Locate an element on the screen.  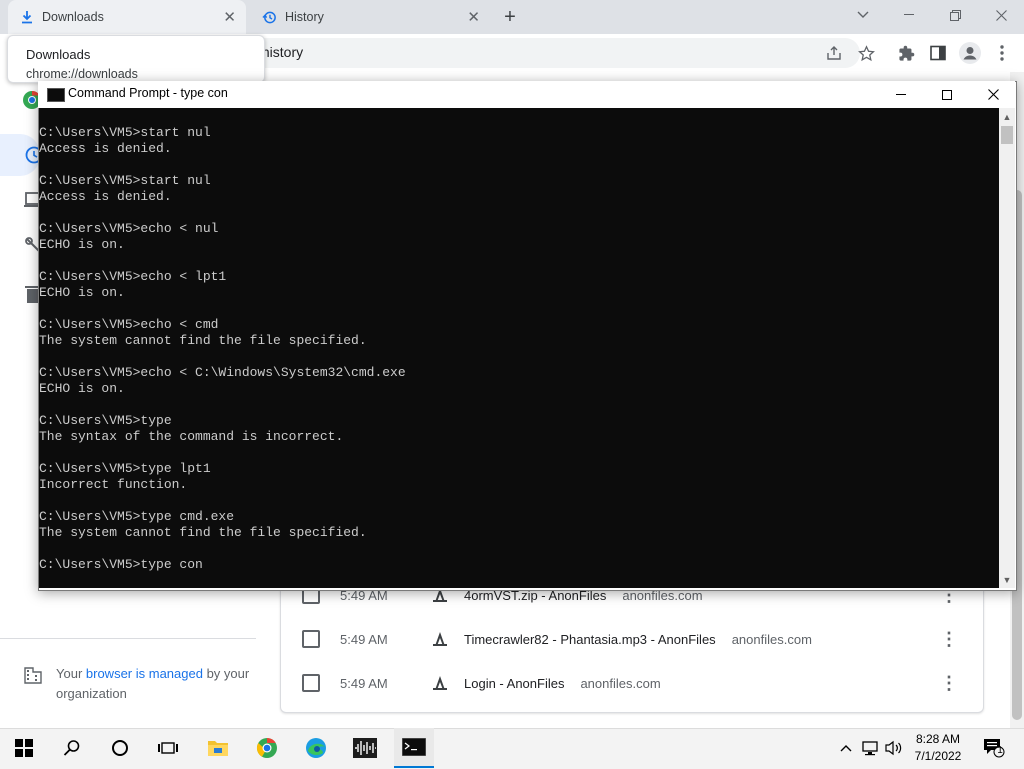
chrome-menu-icon is located at coordinates (1002, 53).